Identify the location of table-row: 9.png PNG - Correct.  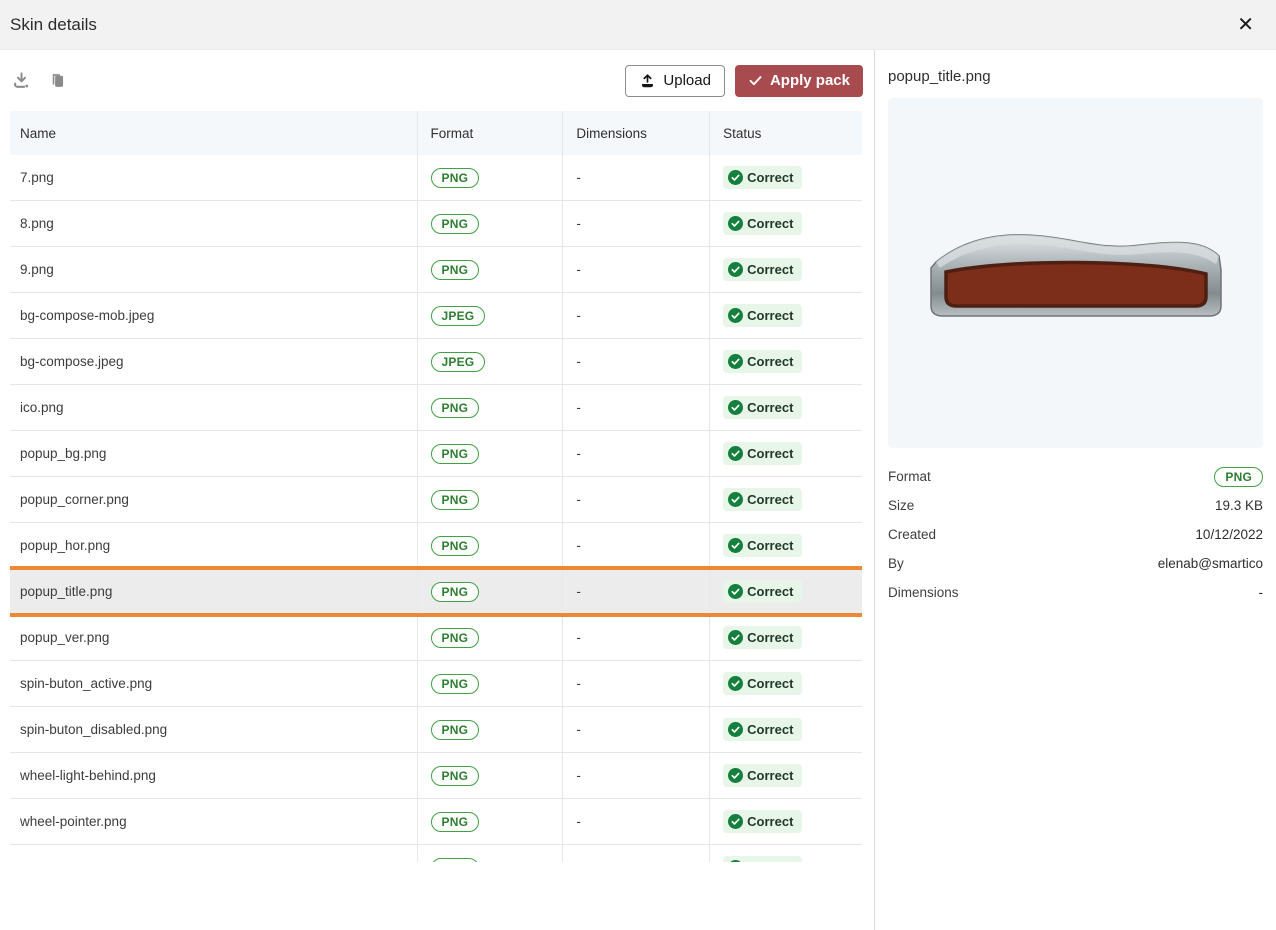
(436, 270).